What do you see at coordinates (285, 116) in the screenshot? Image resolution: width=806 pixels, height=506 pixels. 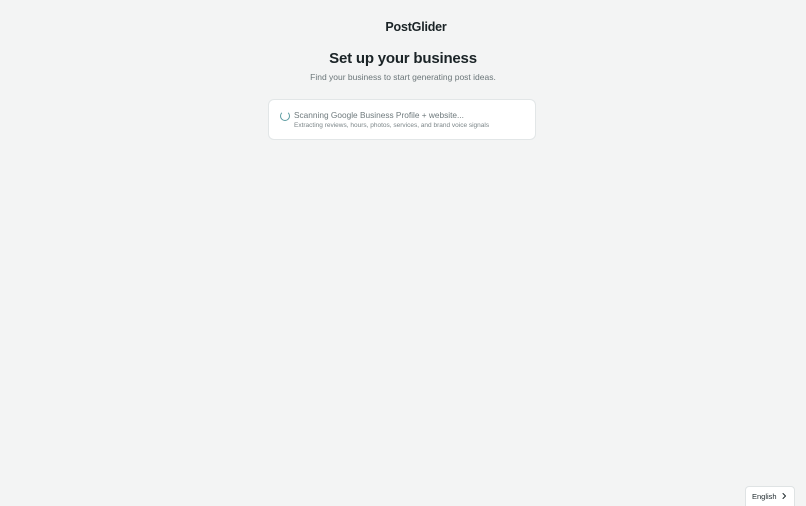 I see `spinner-icon` at bounding box center [285, 116].